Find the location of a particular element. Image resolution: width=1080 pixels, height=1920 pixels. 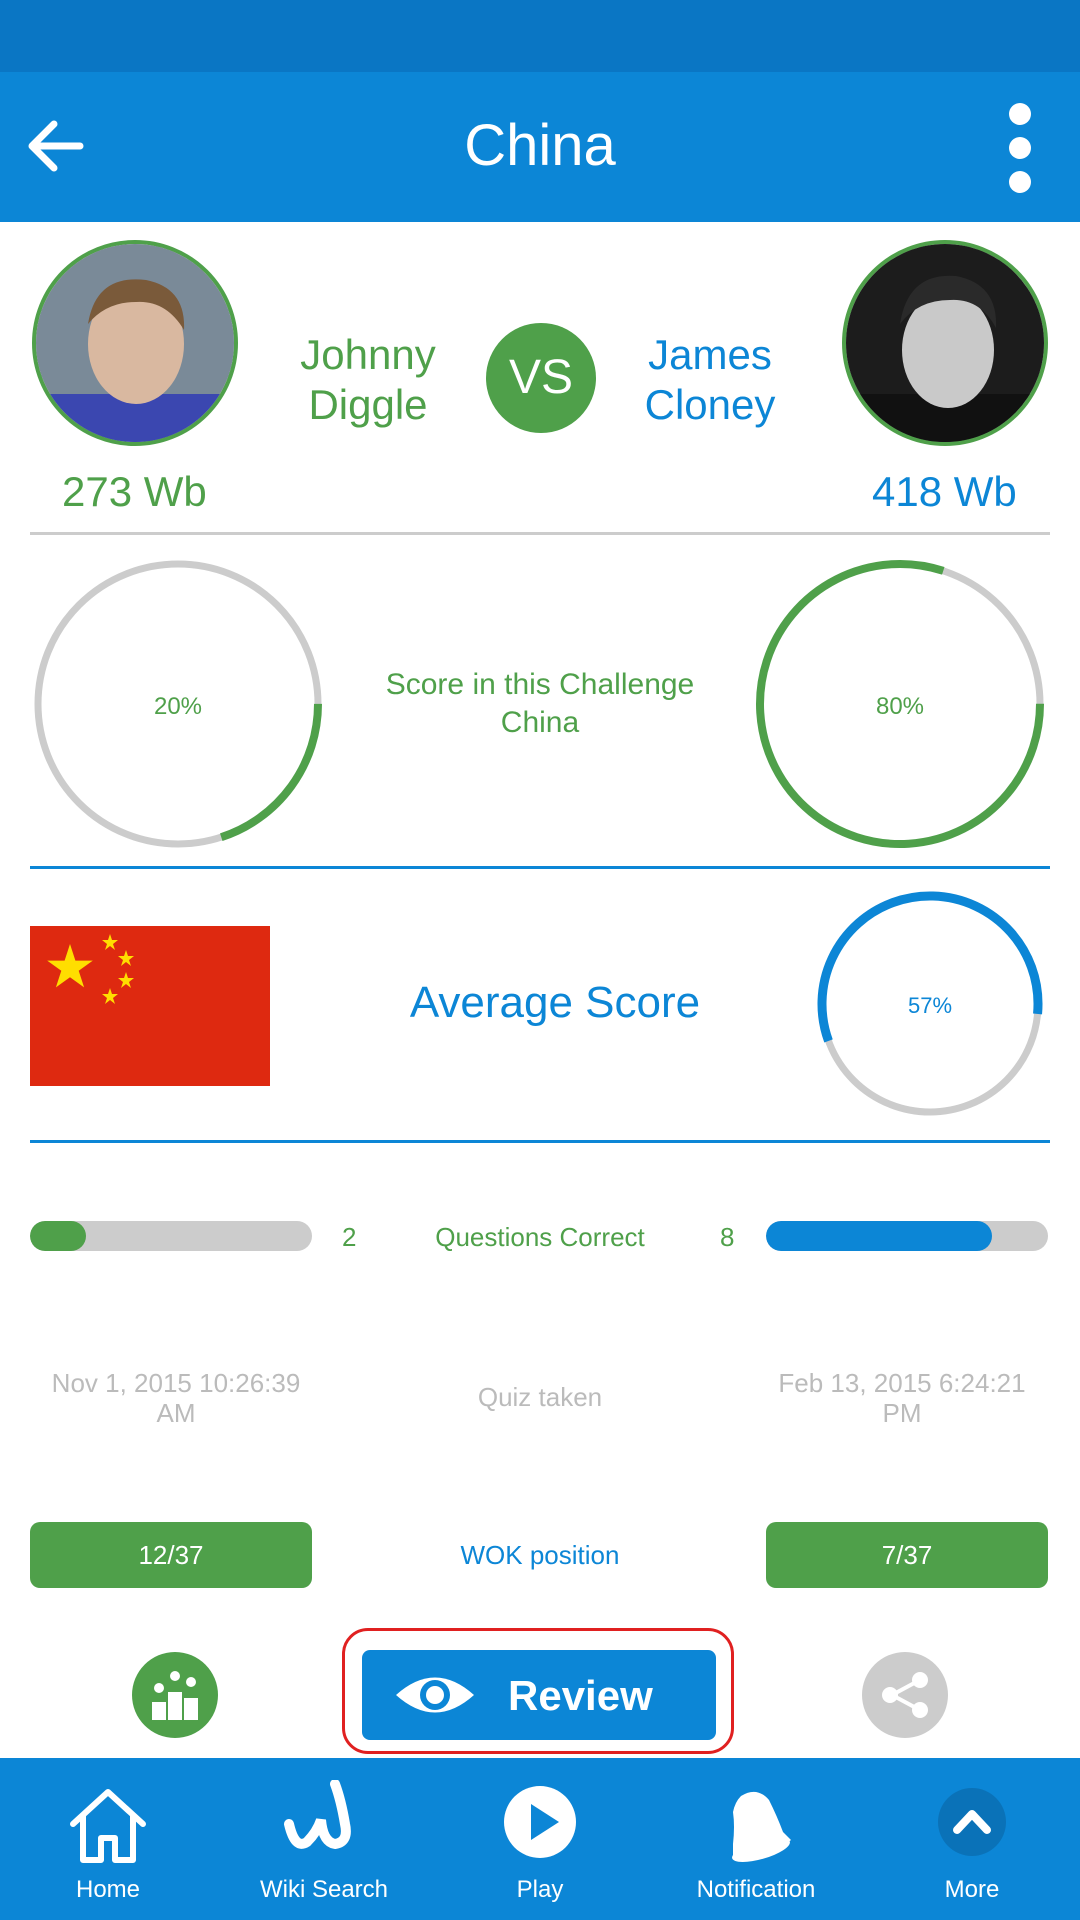

overflow-menu-icon is located at coordinates (1020, 148).